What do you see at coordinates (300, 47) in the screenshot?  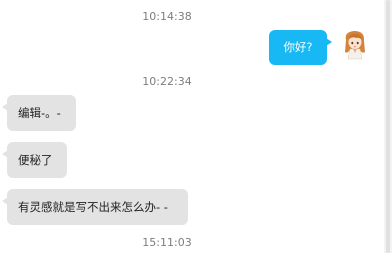 I see `outgoing-message-bubble: 你好?` at bounding box center [300, 47].